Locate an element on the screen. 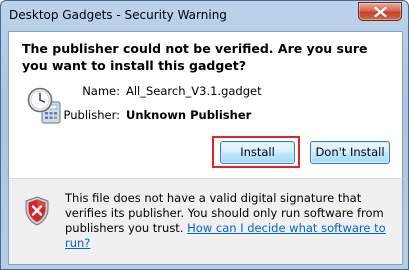  close-icon is located at coordinates (380, 12).